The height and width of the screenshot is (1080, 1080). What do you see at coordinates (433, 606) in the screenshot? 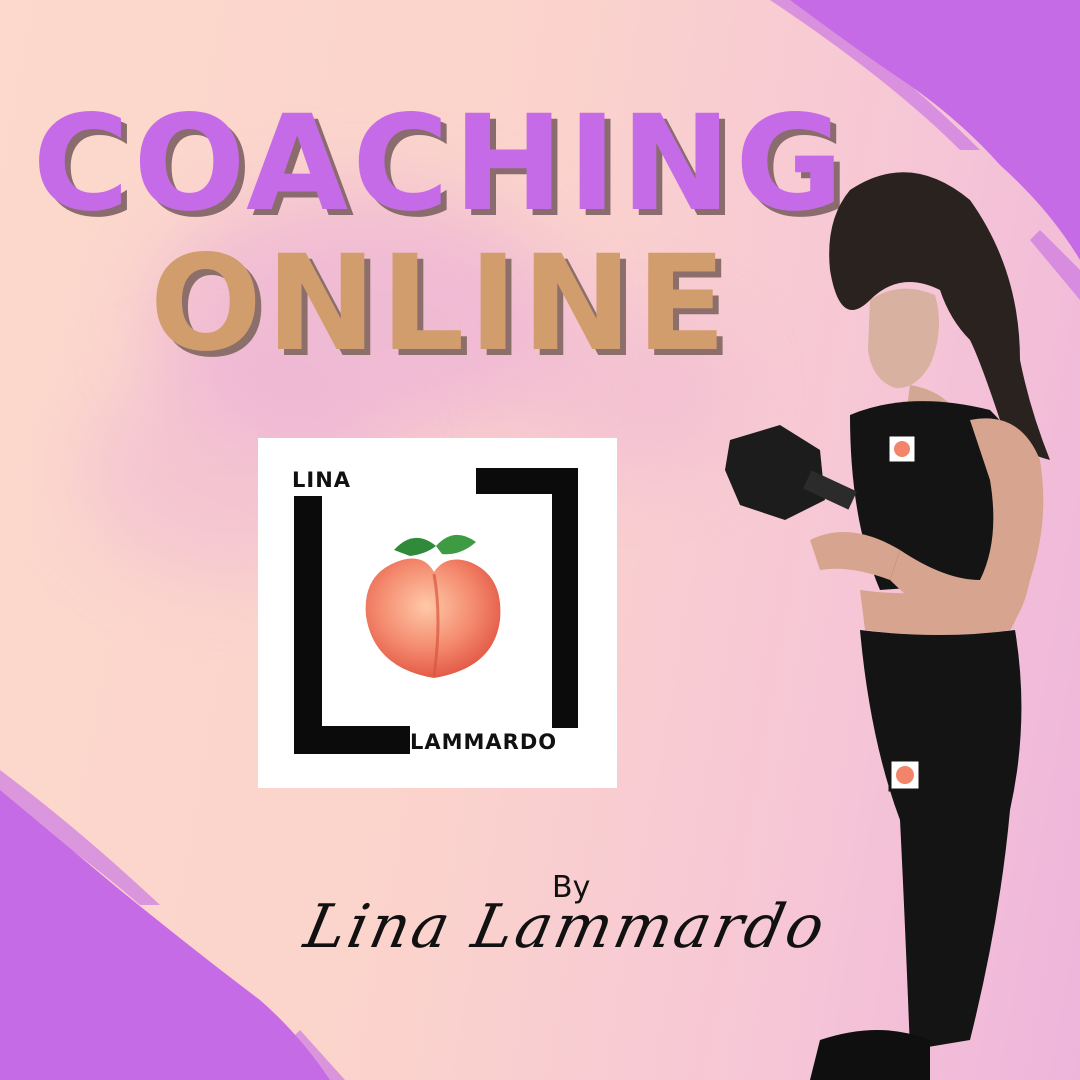
I see `peach-icon` at bounding box center [433, 606].